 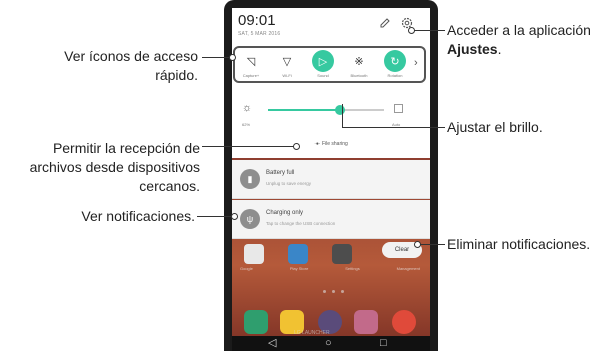 I want to click on brightness-fill, so click(x=304, y=110).